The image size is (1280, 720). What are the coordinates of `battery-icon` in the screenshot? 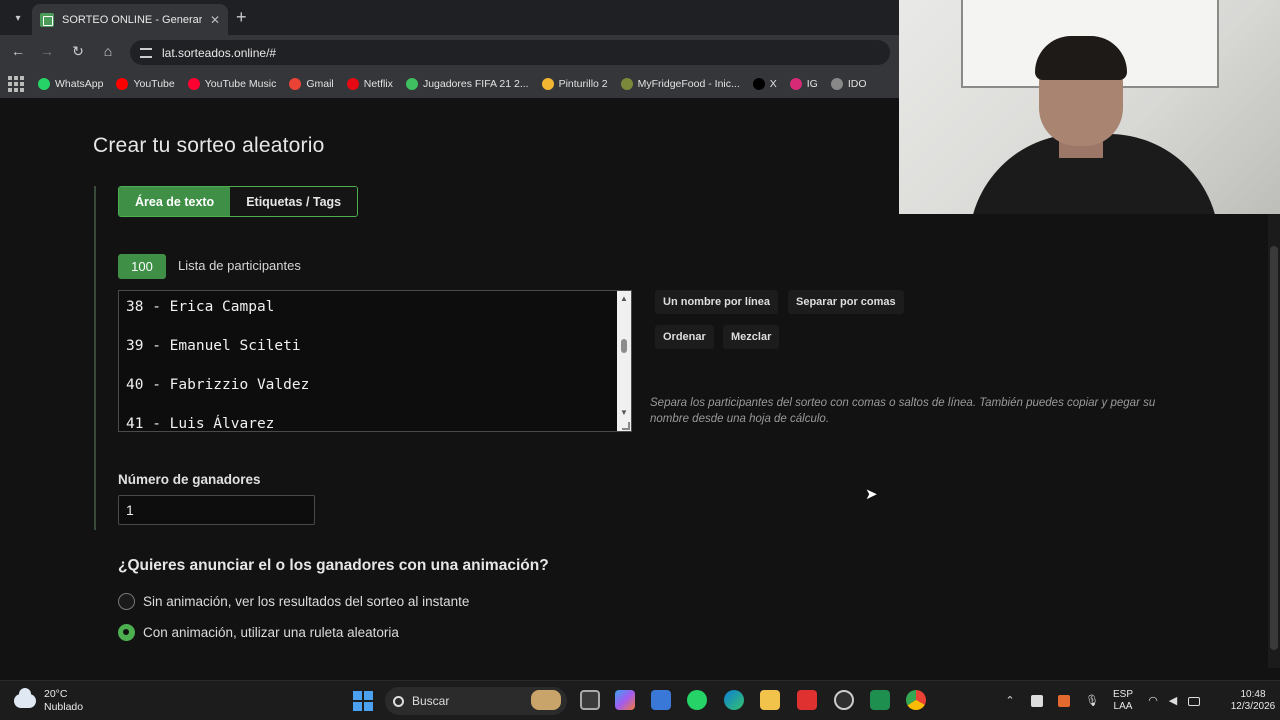 It's located at (1194, 701).